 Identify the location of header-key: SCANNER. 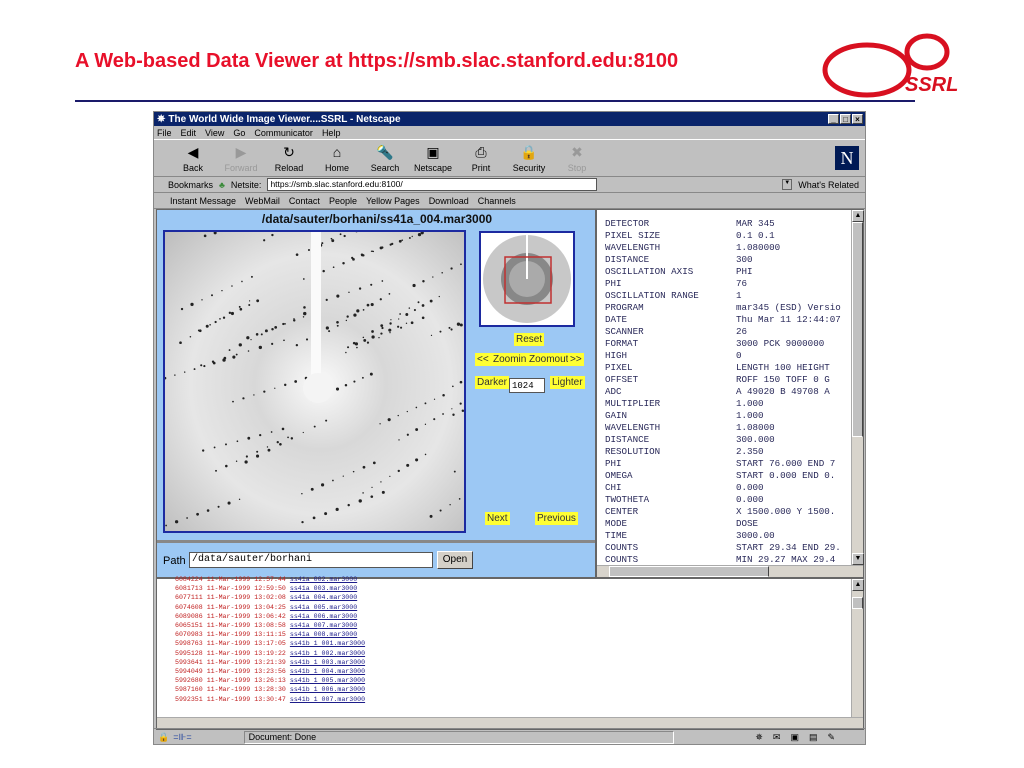
(624, 331).